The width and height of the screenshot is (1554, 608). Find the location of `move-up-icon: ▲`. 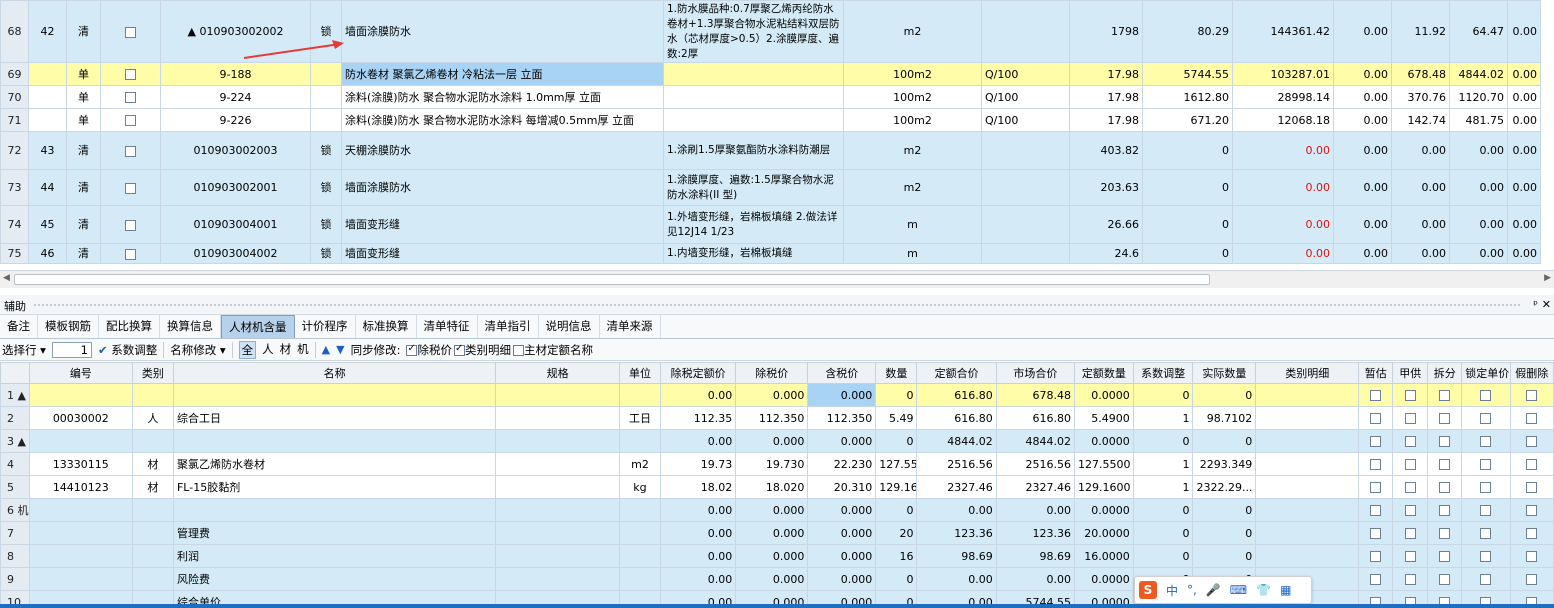

move-up-icon: ▲ is located at coordinates (326, 349).